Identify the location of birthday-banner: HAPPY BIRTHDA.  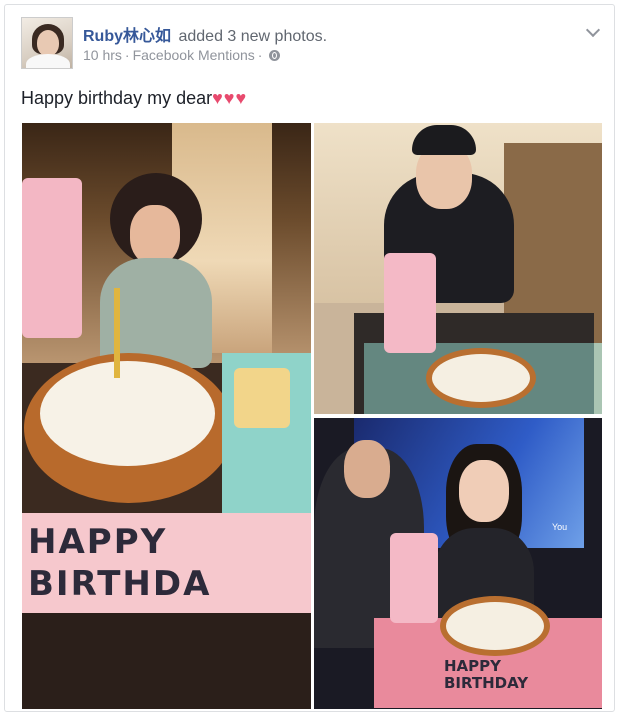
(166, 563).